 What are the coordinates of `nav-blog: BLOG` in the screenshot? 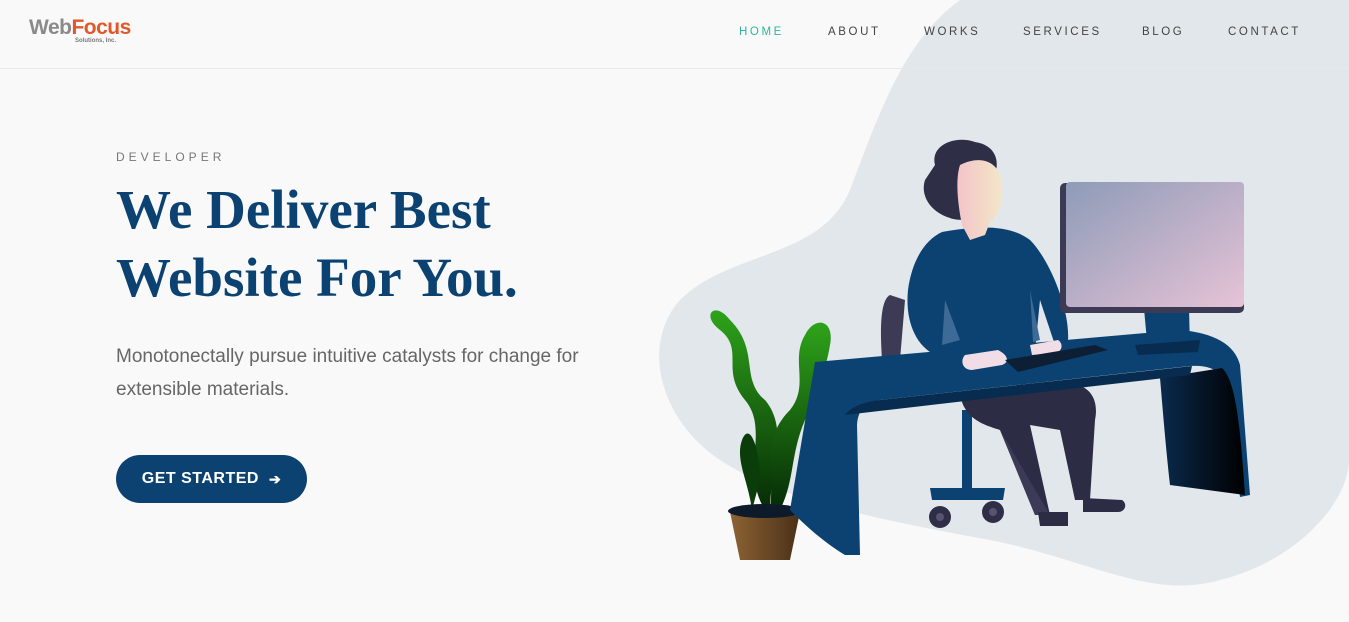 It's located at (1163, 33).